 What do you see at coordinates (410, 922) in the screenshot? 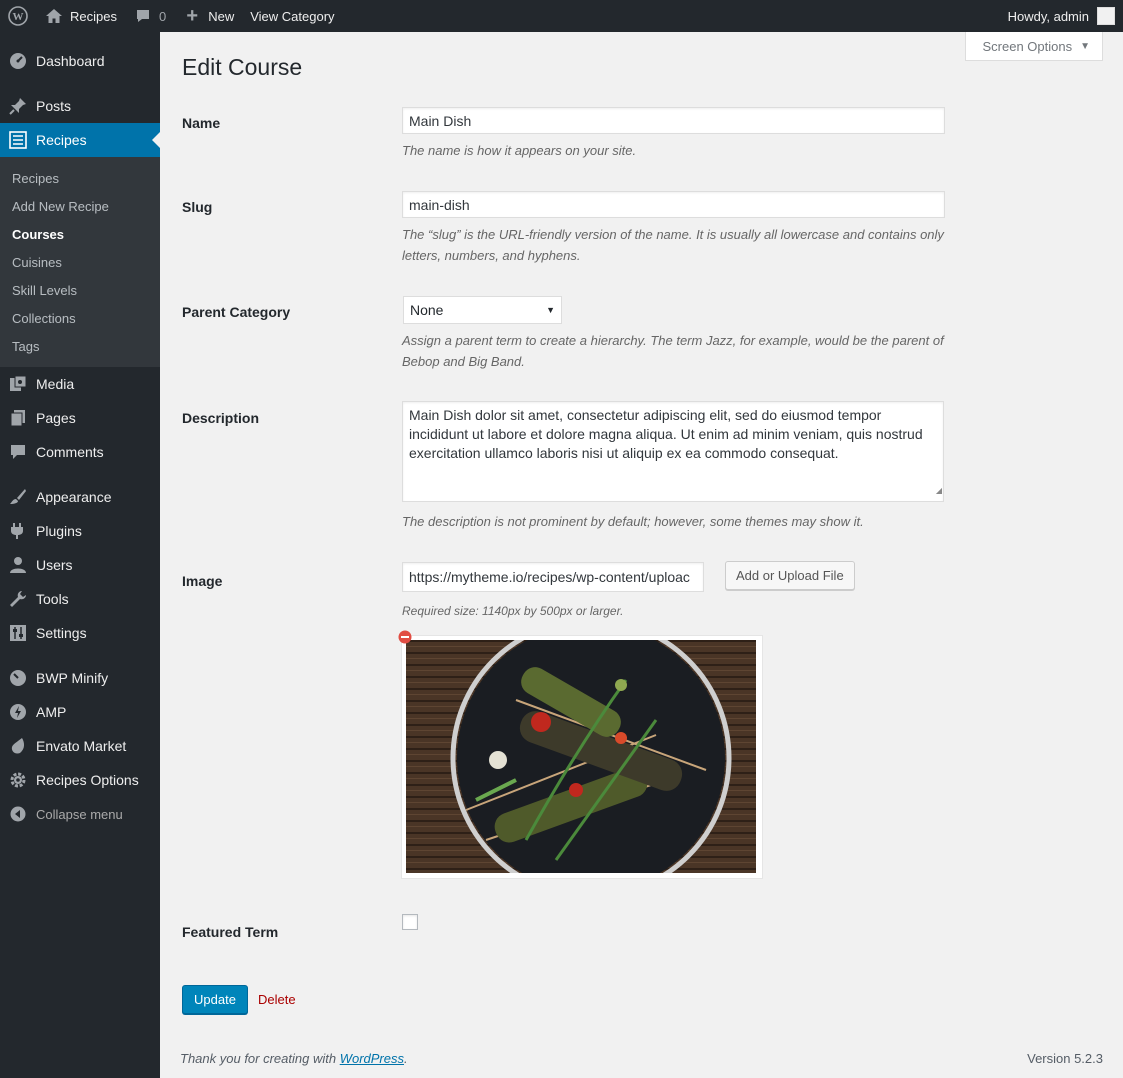
I see `featured-term-checkbox` at bounding box center [410, 922].